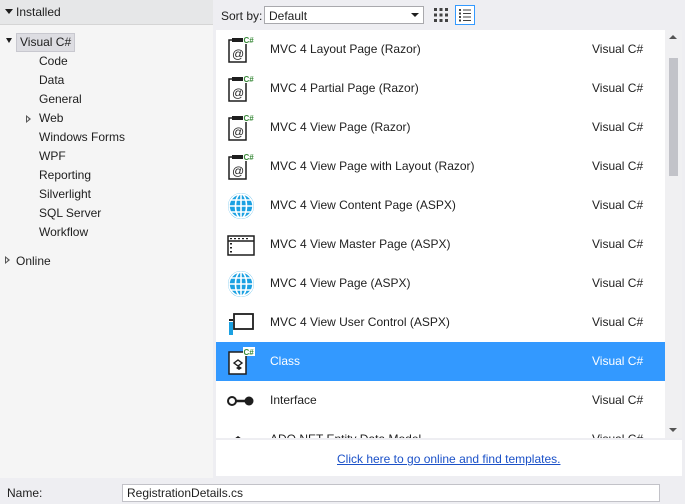 The height and width of the screenshot is (504, 685). What do you see at coordinates (285, 361) in the screenshot?
I see `template-name: Class` at bounding box center [285, 361].